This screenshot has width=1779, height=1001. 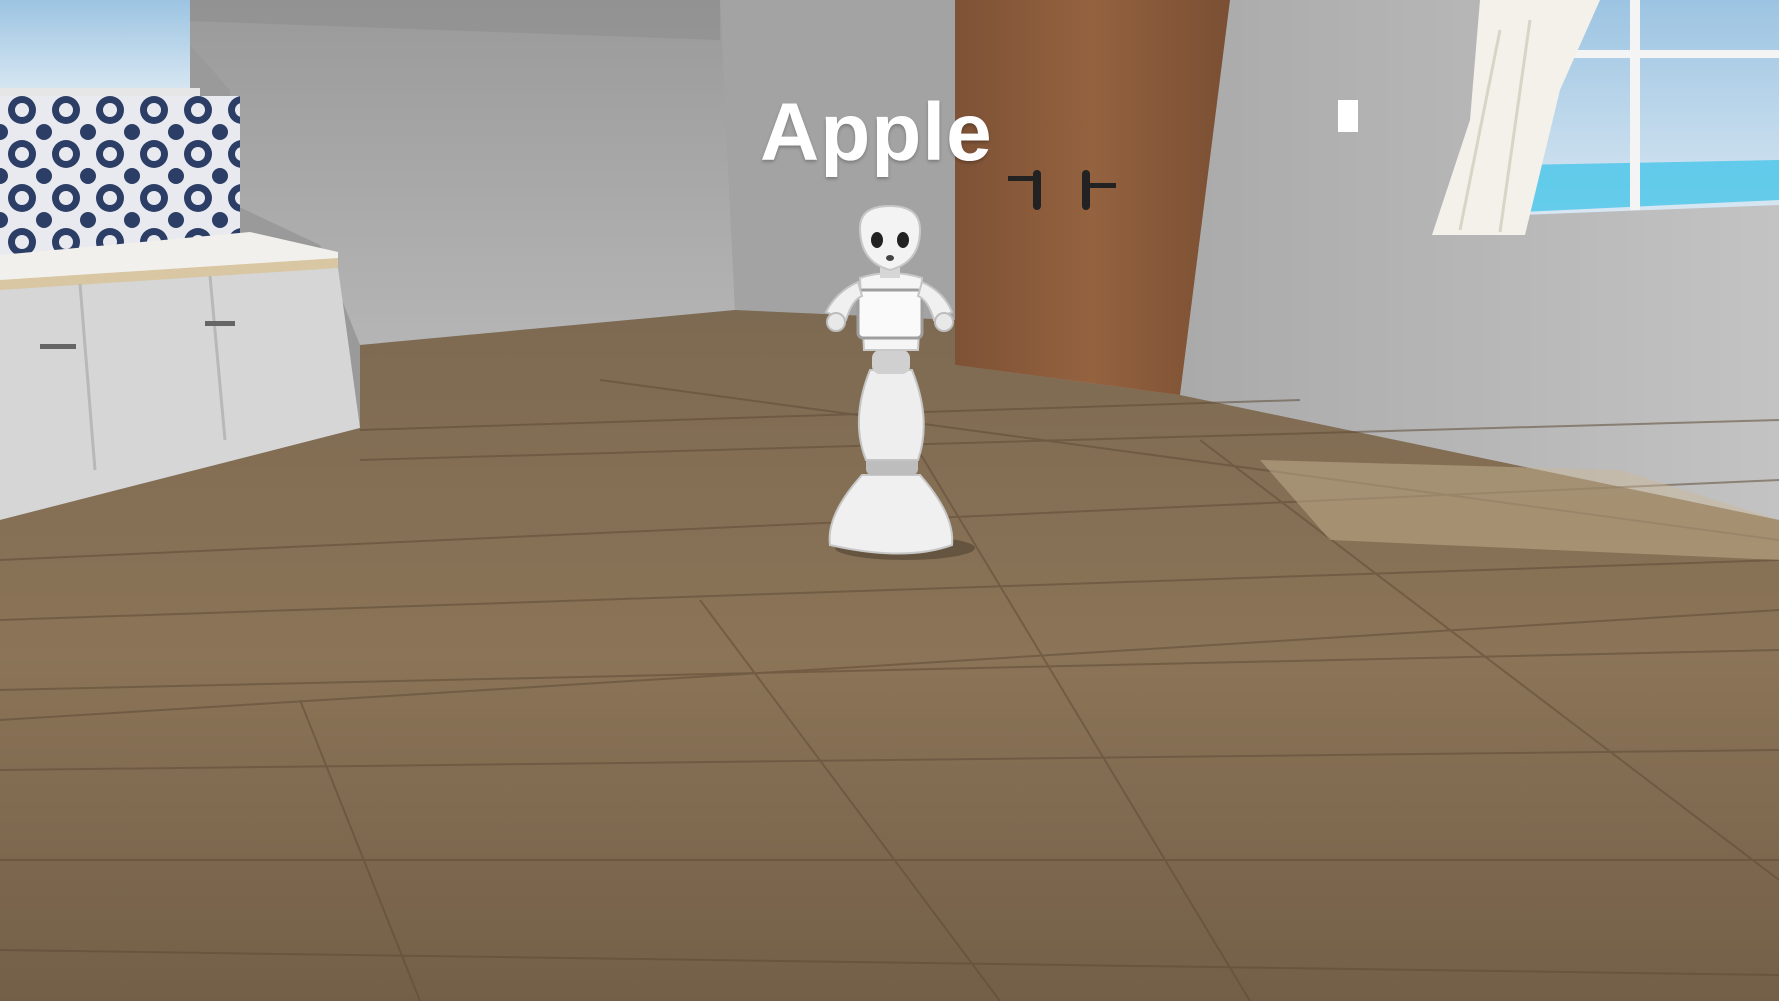 What do you see at coordinates (890, 314) in the screenshot?
I see `robot-tablet` at bounding box center [890, 314].